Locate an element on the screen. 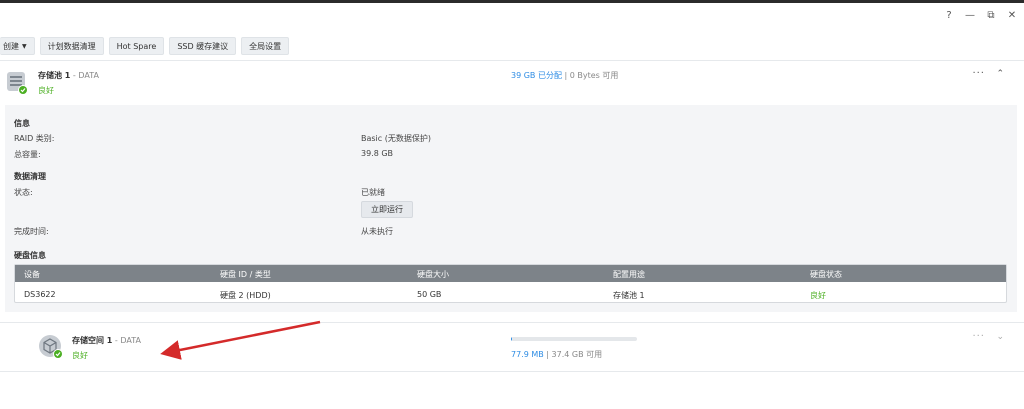 The width and height of the screenshot is (1024, 409). cell-disk-status: 良好 is located at coordinates (818, 295).